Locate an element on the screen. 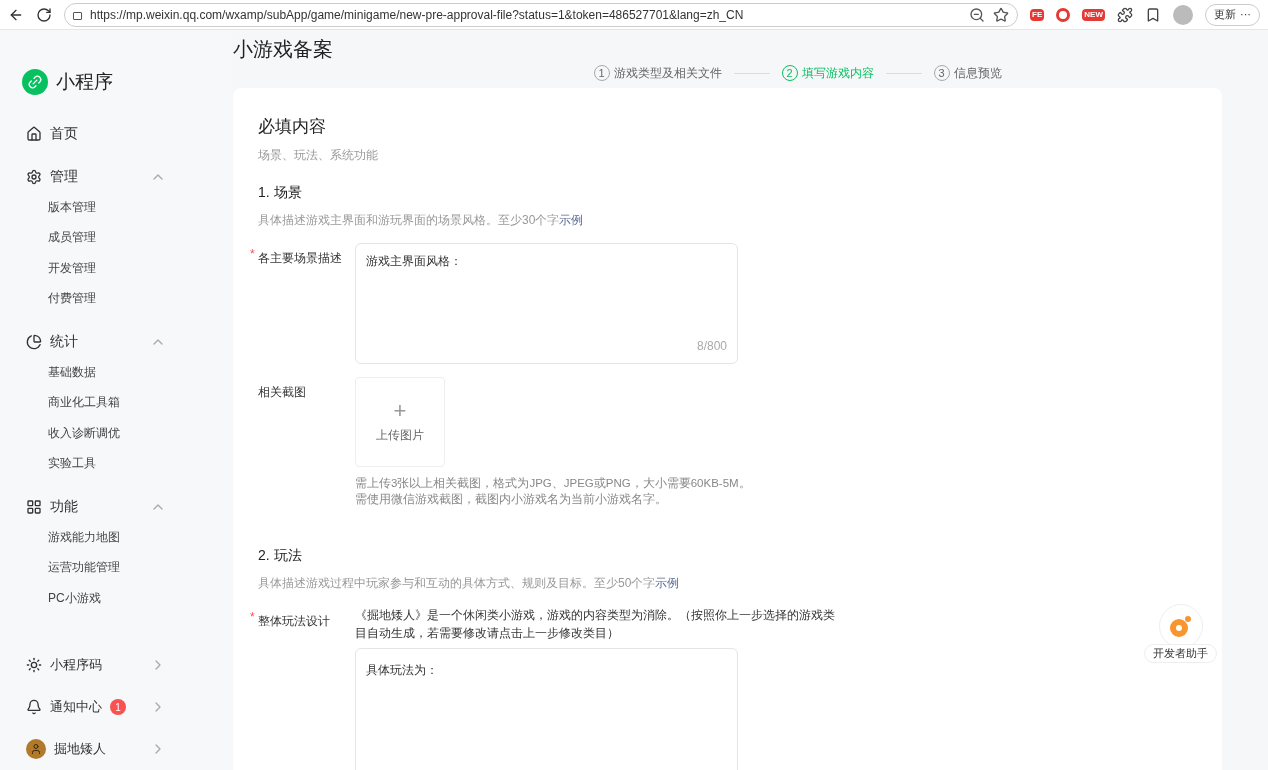 The width and height of the screenshot is (1268, 770). home-icon is located at coordinates (34, 133).